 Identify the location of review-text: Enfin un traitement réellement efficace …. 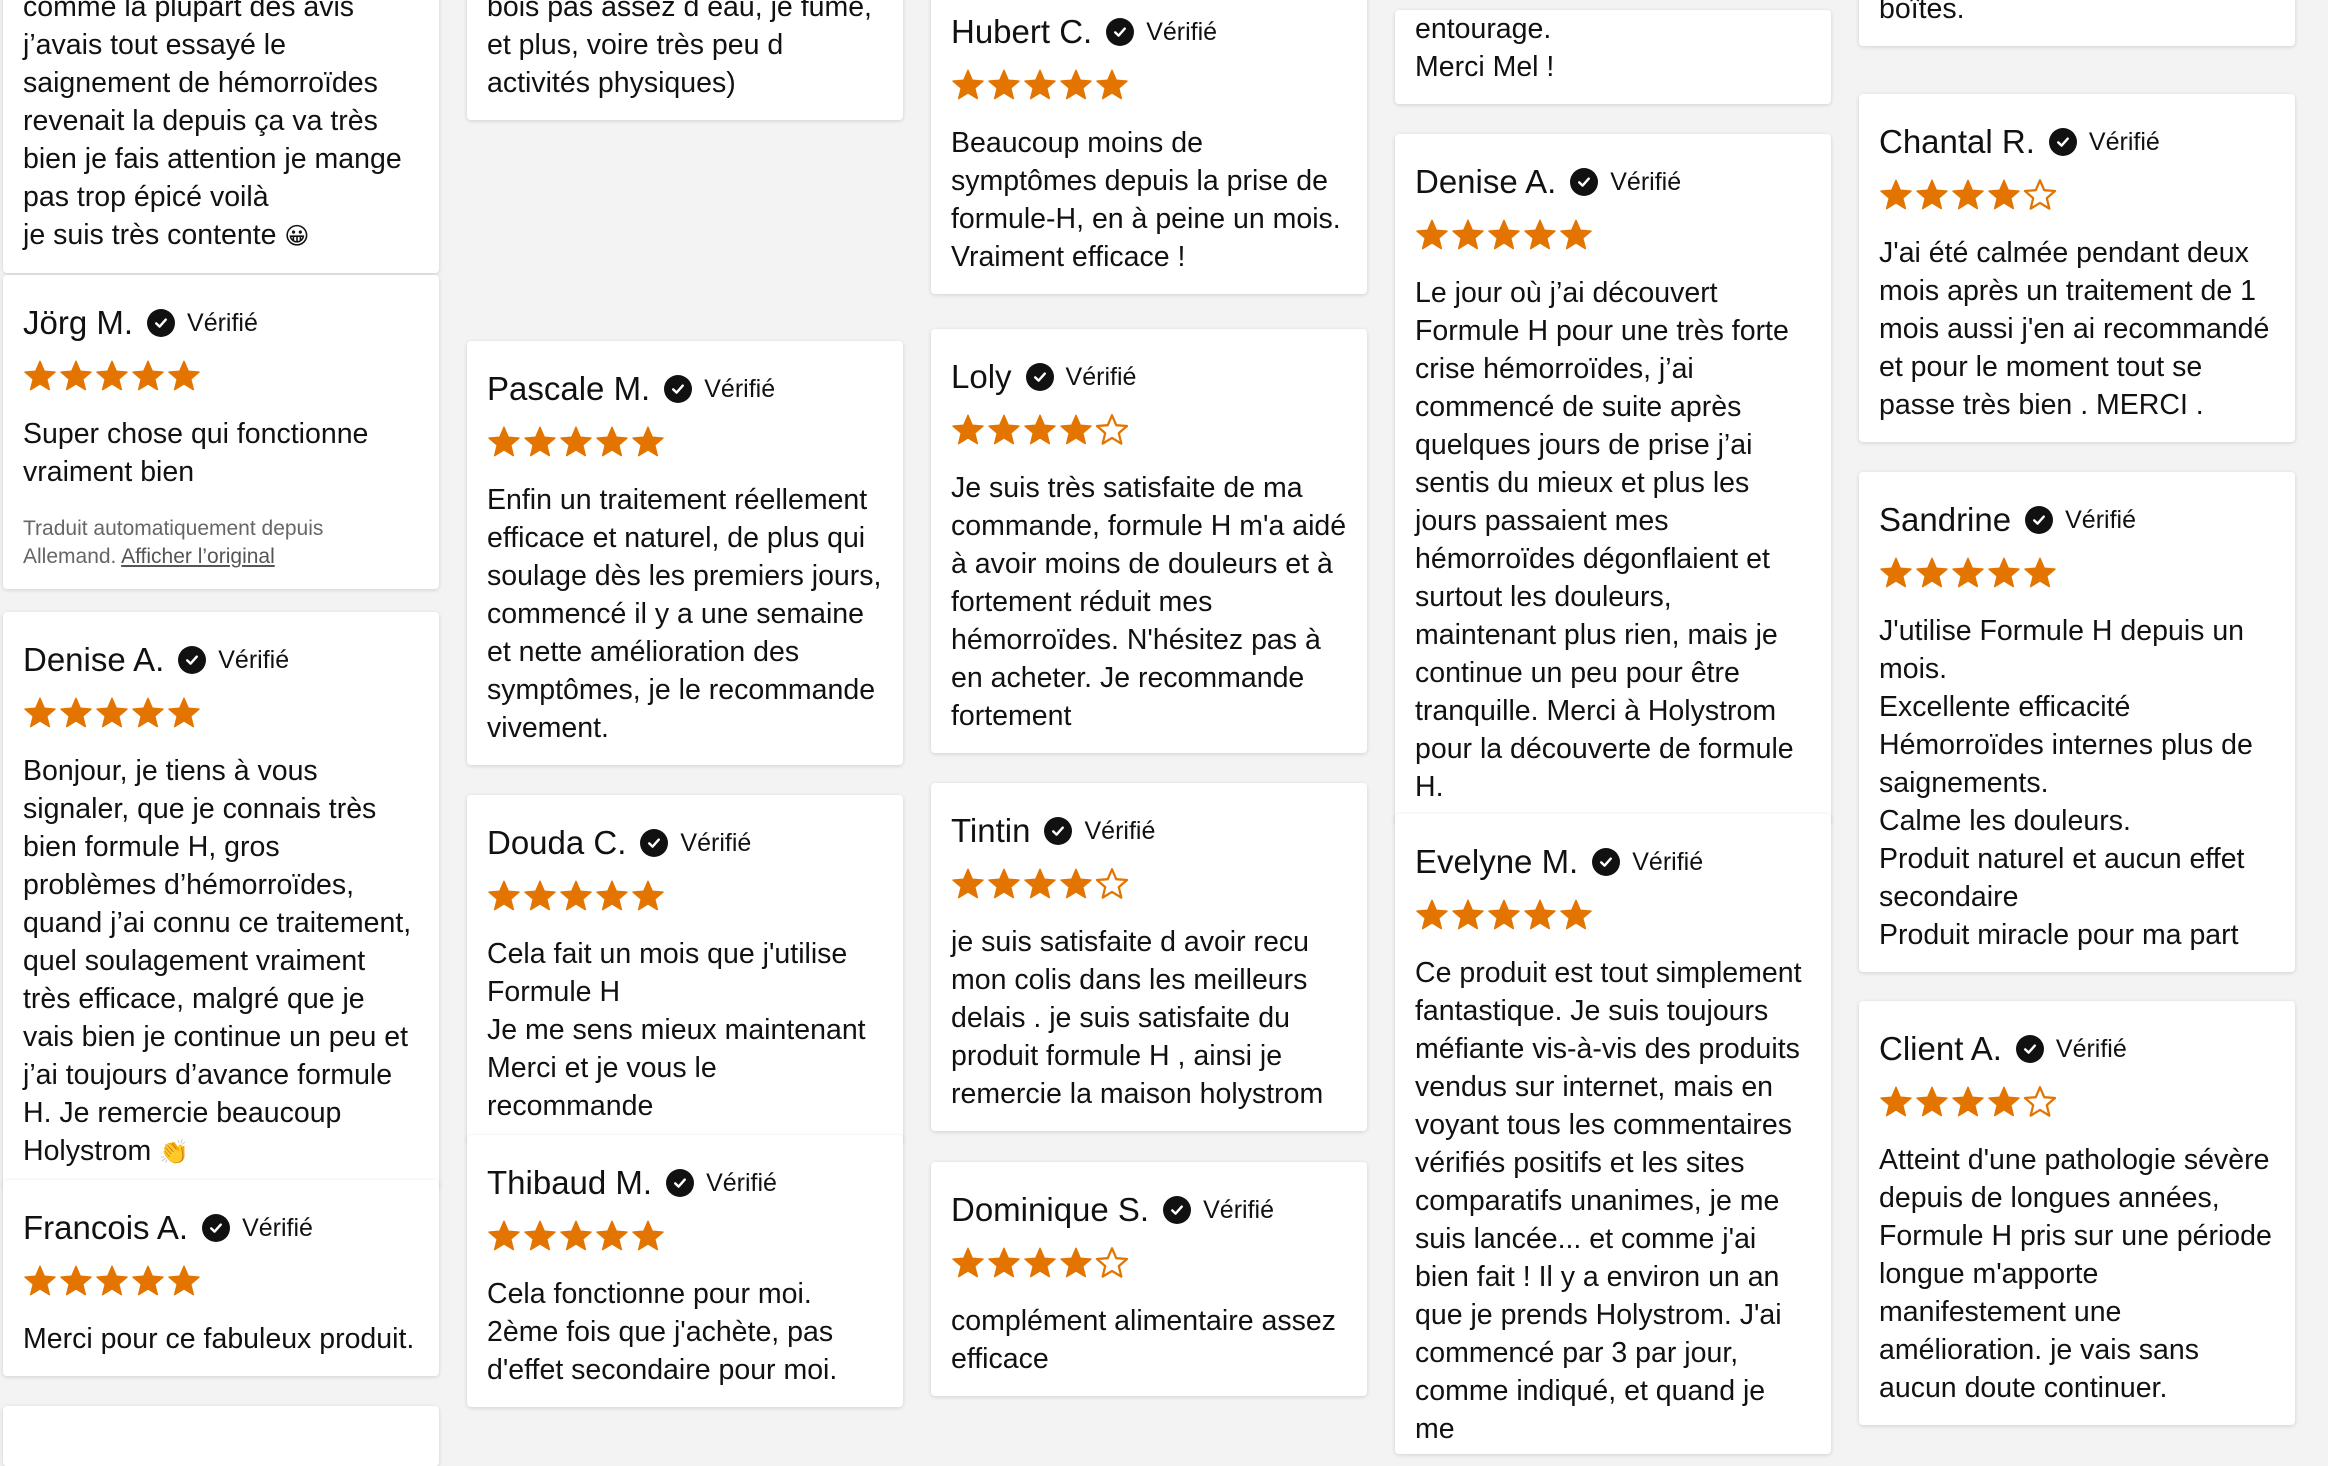
(684, 614).